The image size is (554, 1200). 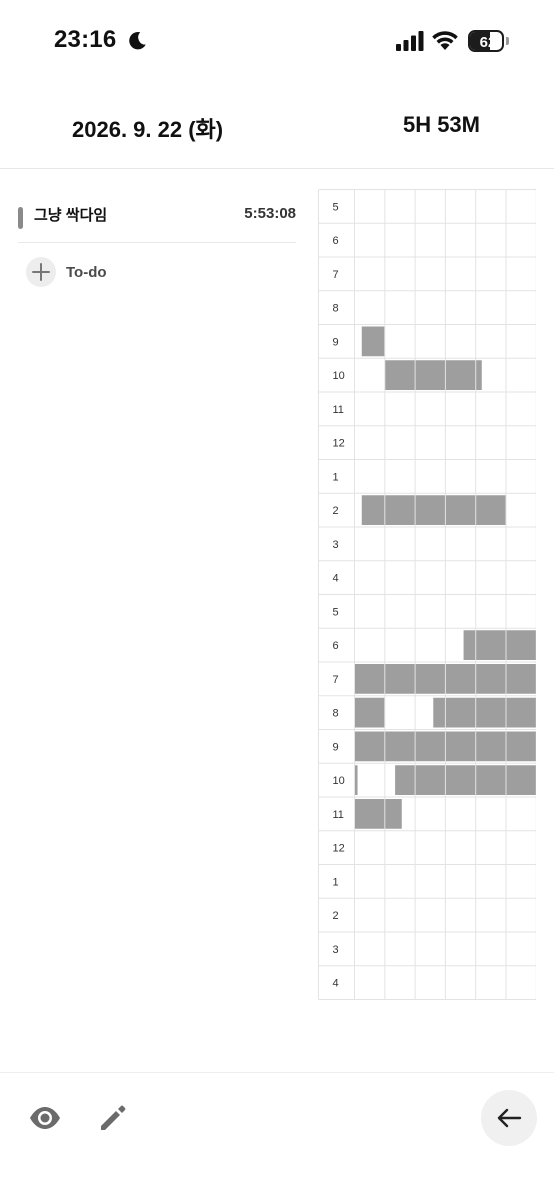 What do you see at coordinates (147, 128) in the screenshot?
I see `date-title: 2026. 9. 22 (화)` at bounding box center [147, 128].